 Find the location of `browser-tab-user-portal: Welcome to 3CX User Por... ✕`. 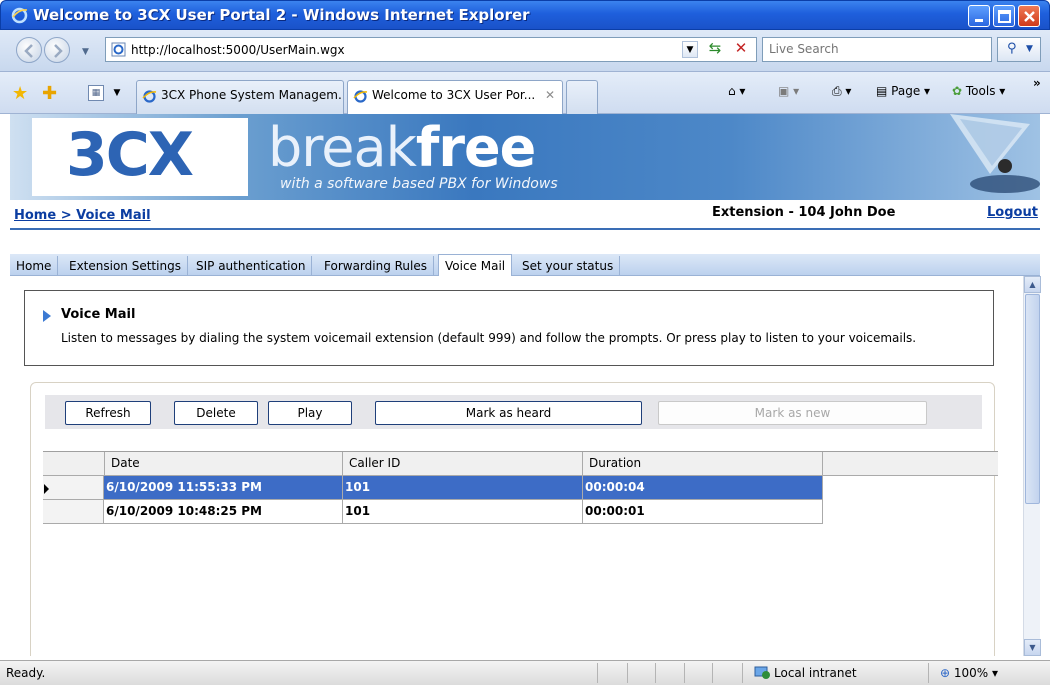

browser-tab-user-portal: Welcome to 3CX User Por... ✕ is located at coordinates (455, 97).